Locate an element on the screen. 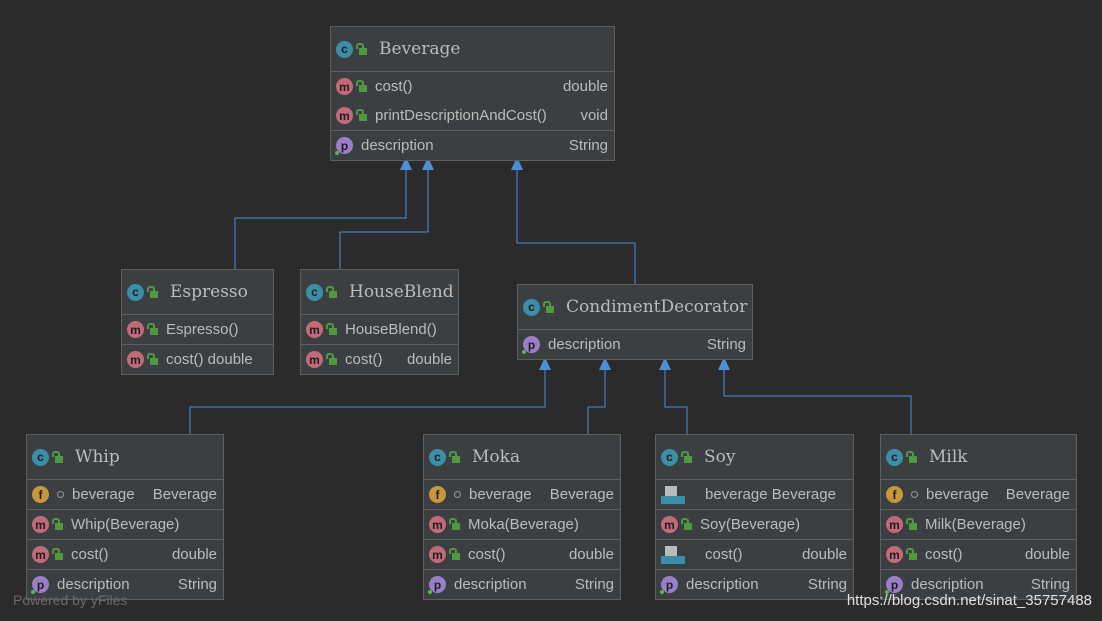 The width and height of the screenshot is (1102, 621). member-name: HouseBlend() is located at coordinates (391, 329).